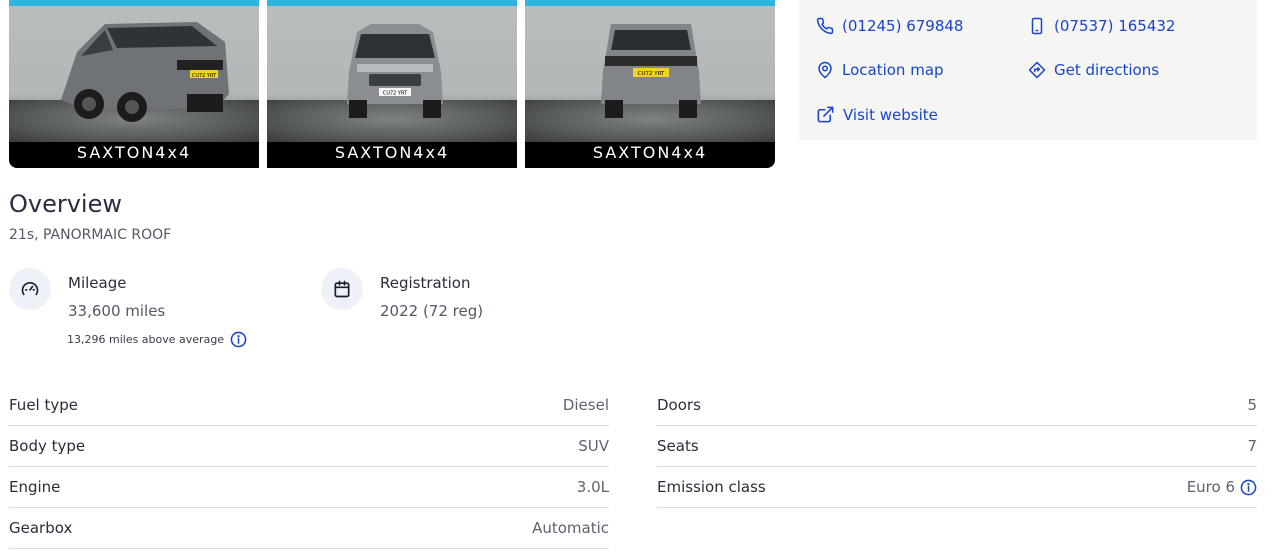 Image resolution: width=1280 pixels, height=555 pixels. Describe the element at coordinates (309, 528) in the screenshot. I see `spec-row-gearbox: Gearbox Automatic` at that location.